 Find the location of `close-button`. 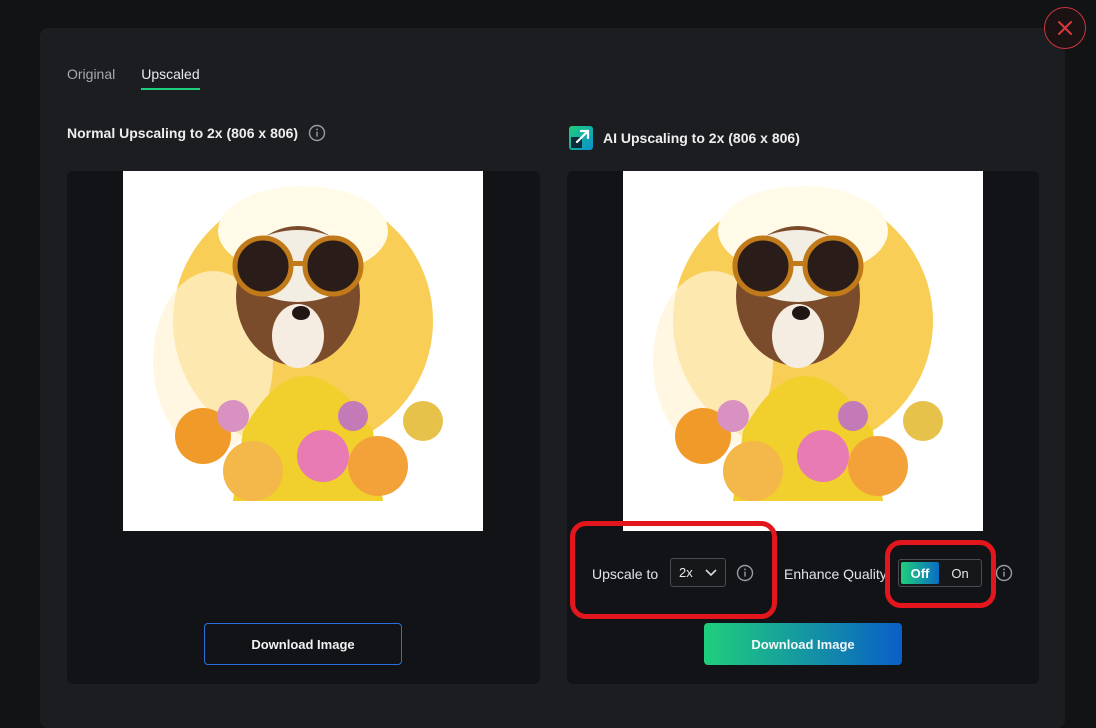

close-button is located at coordinates (1065, 28).